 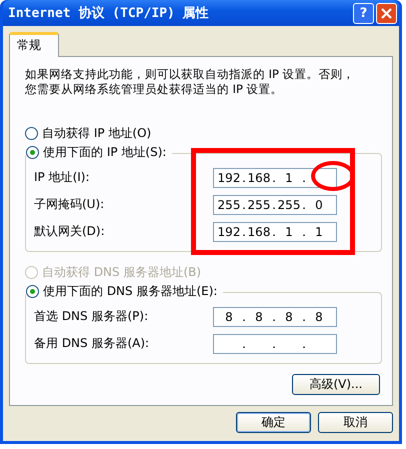 What do you see at coordinates (355, 422) in the screenshot?
I see `dialog-button: 取消` at bounding box center [355, 422].